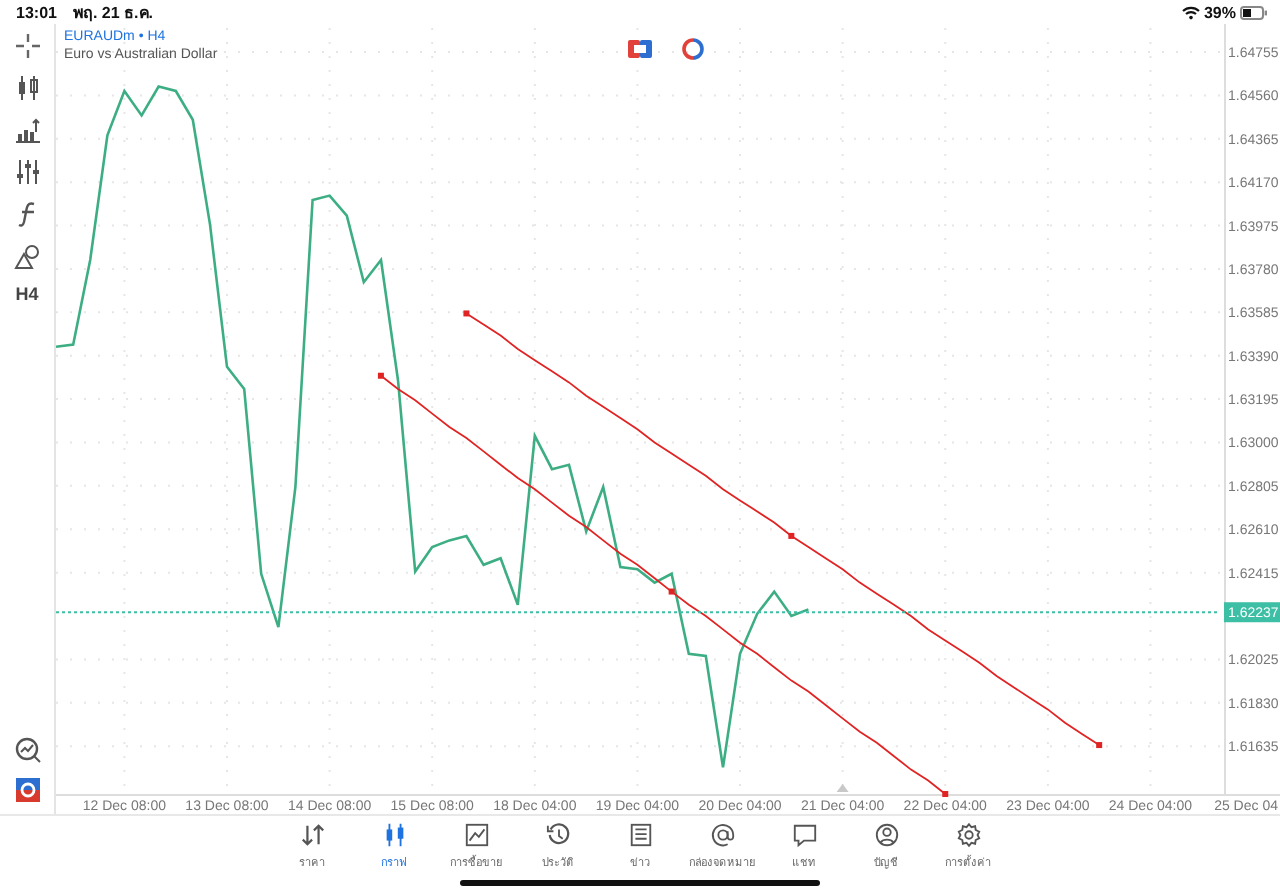 Image resolution: width=1280 pixels, height=894 pixels. What do you see at coordinates (693, 49) in the screenshot?
I see `clock-icon` at bounding box center [693, 49].